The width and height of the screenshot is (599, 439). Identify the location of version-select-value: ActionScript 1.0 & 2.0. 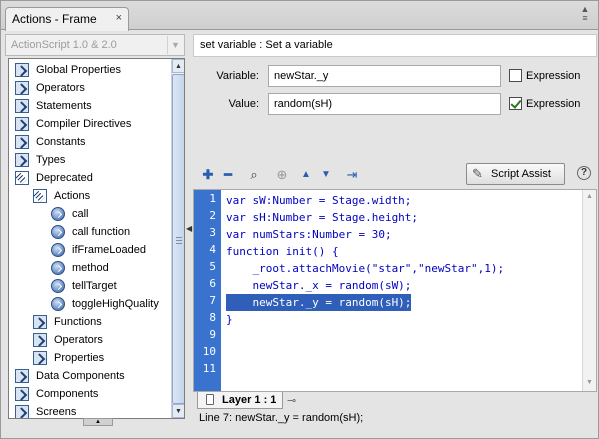
(64, 45).